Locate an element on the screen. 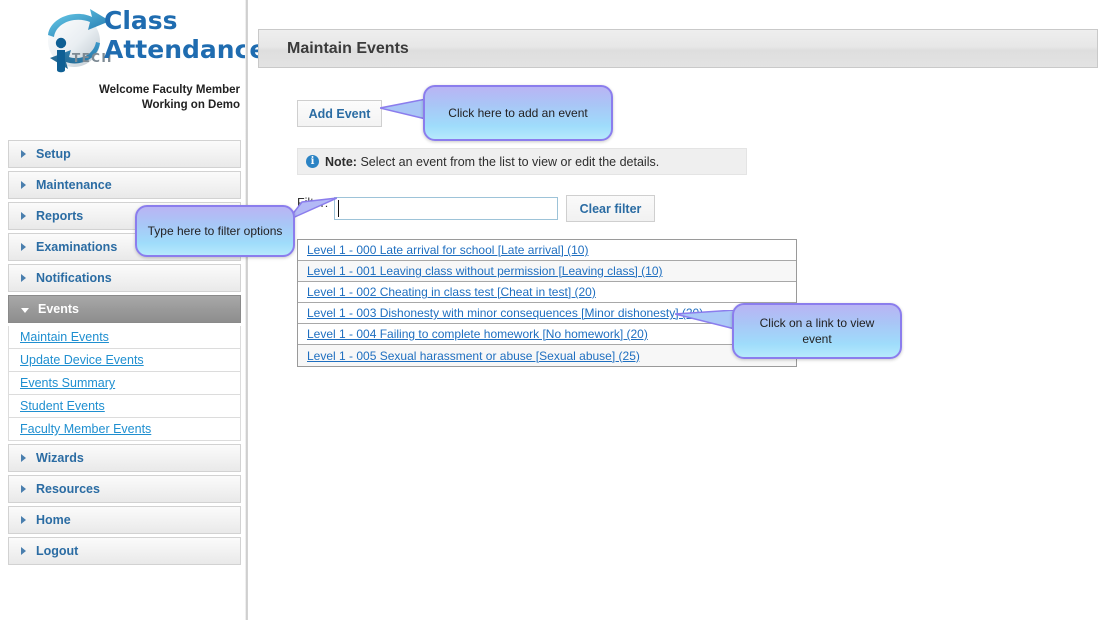  sidebar-subitem-label: Maintain Events is located at coordinates (64, 337).